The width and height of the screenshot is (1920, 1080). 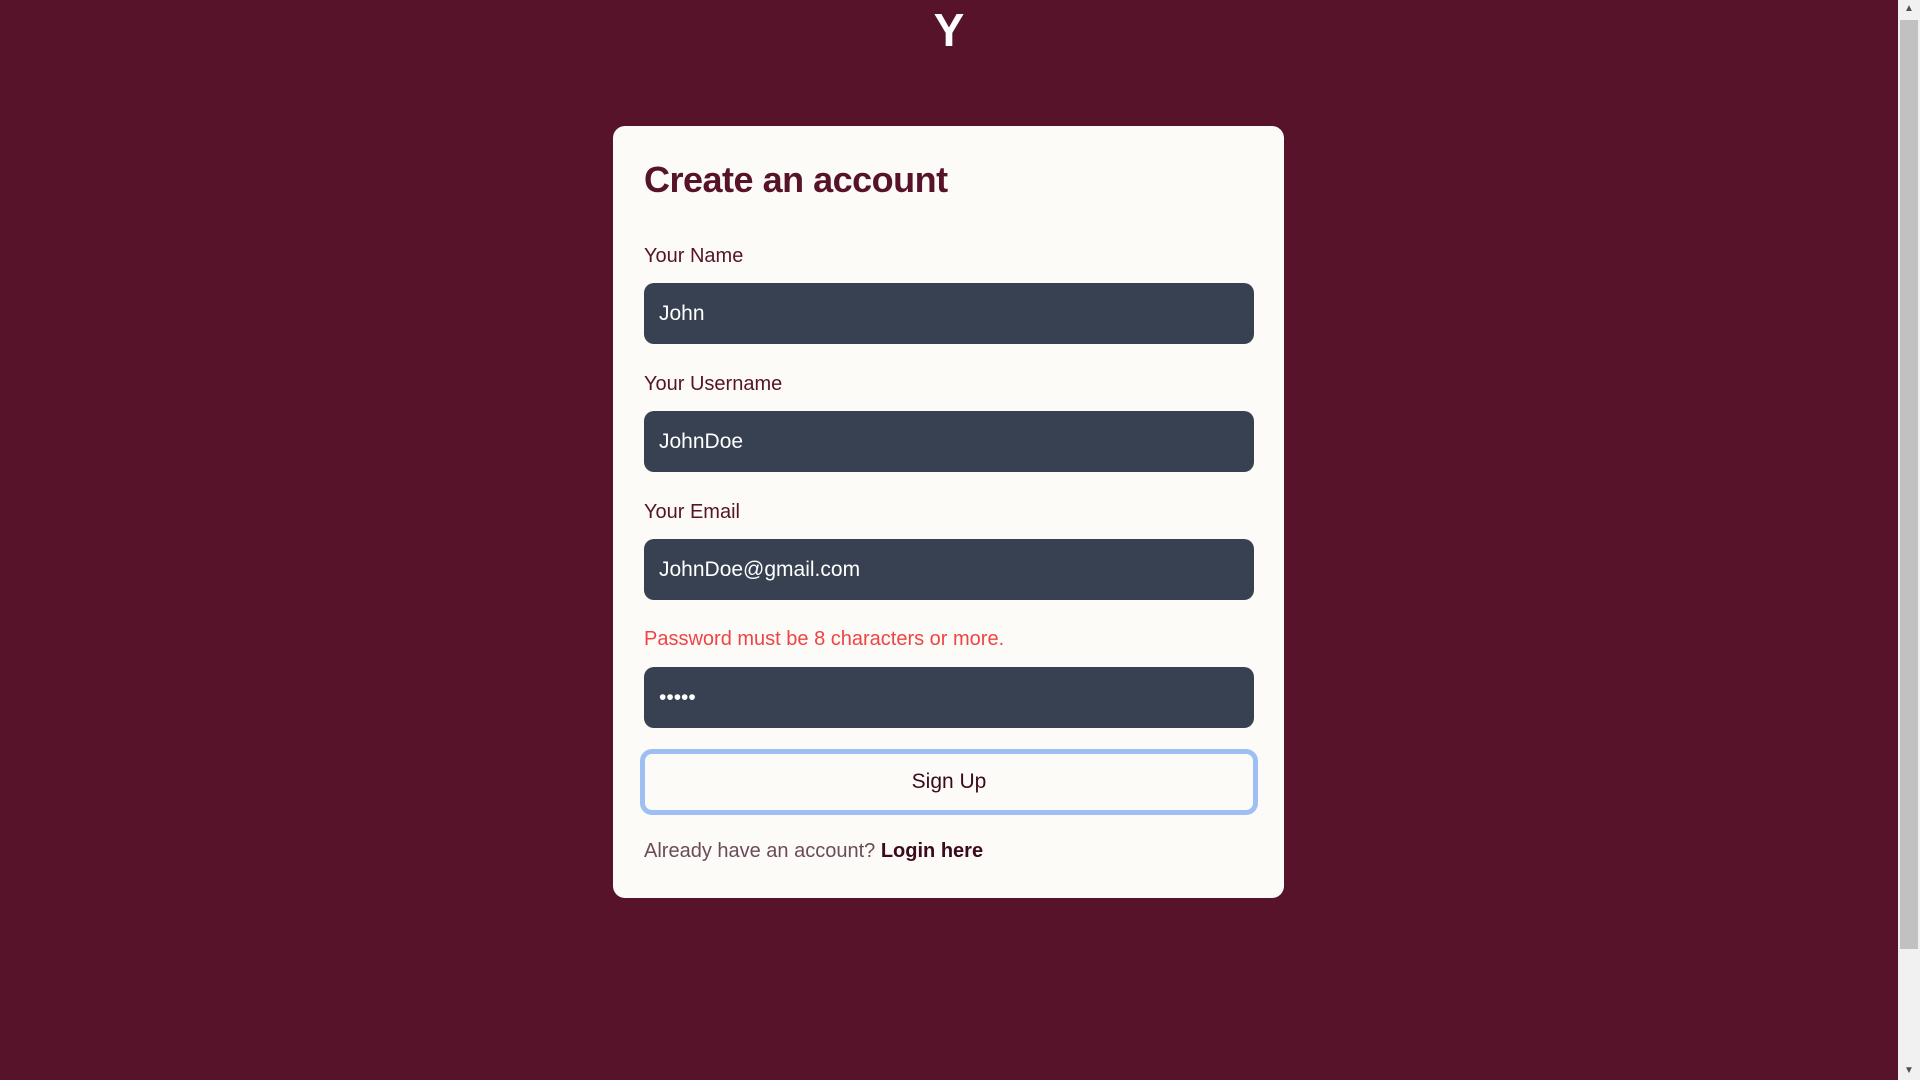 I want to click on email-input, so click(x=949, y=569).